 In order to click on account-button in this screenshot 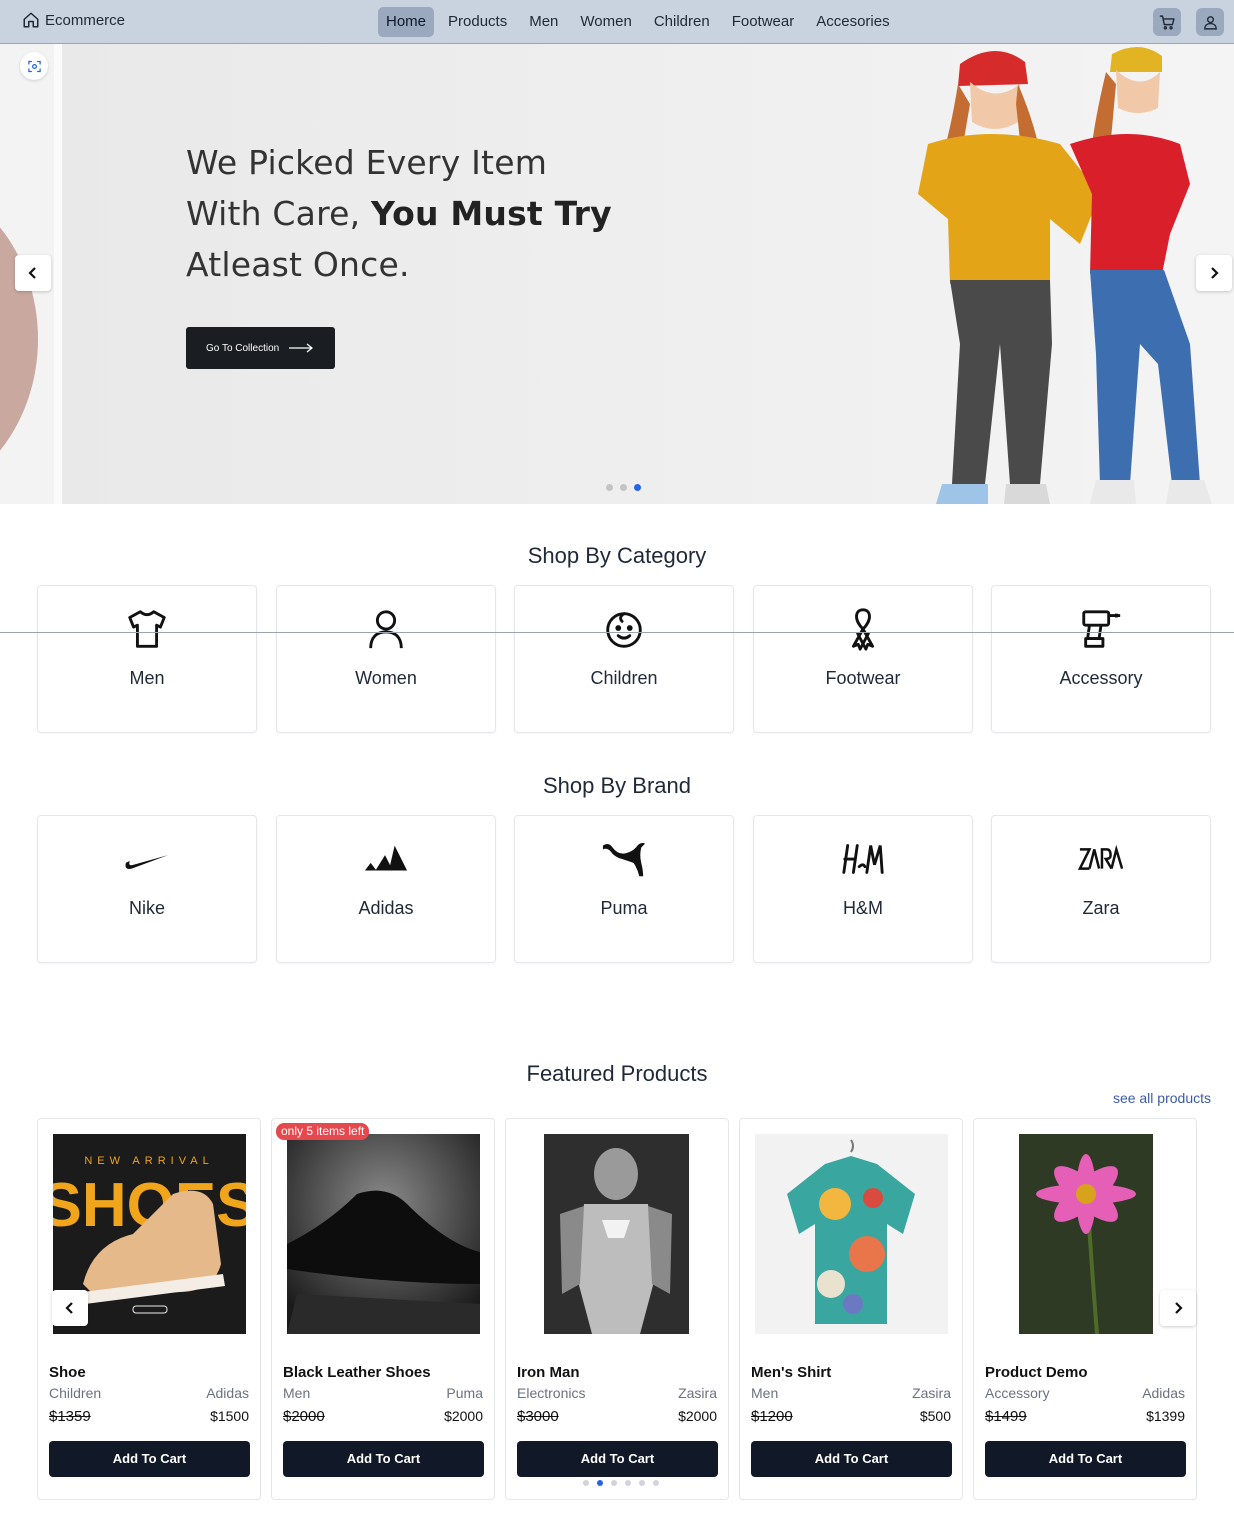, I will do `click(1210, 22)`.